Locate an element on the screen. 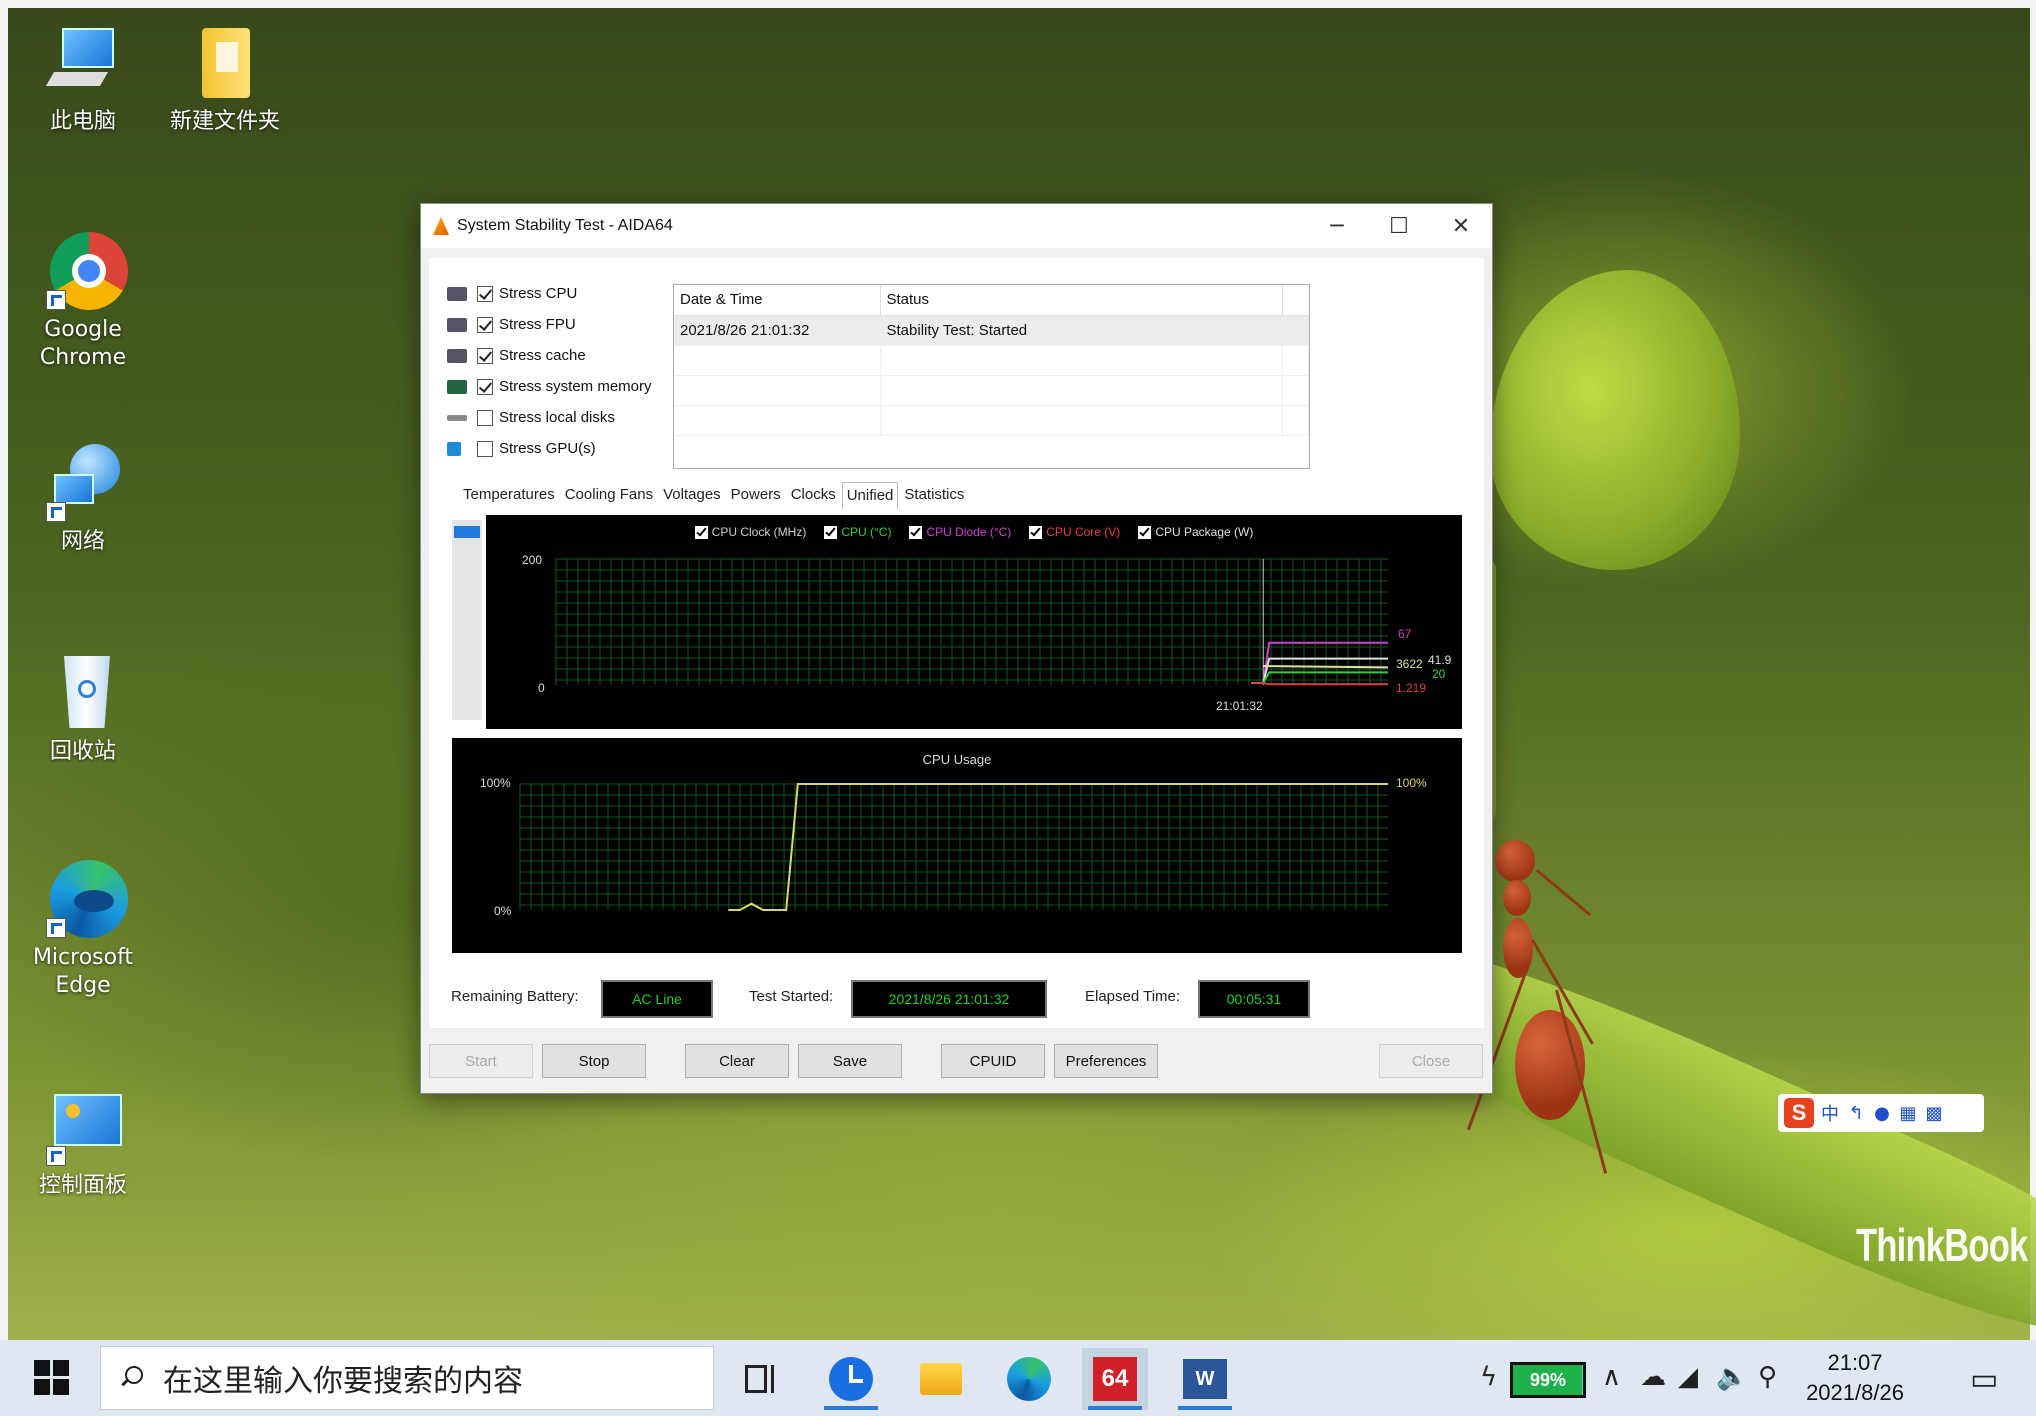 The image size is (2036, 1416). stress-cpu-label: Stress CPU is located at coordinates (538, 293).